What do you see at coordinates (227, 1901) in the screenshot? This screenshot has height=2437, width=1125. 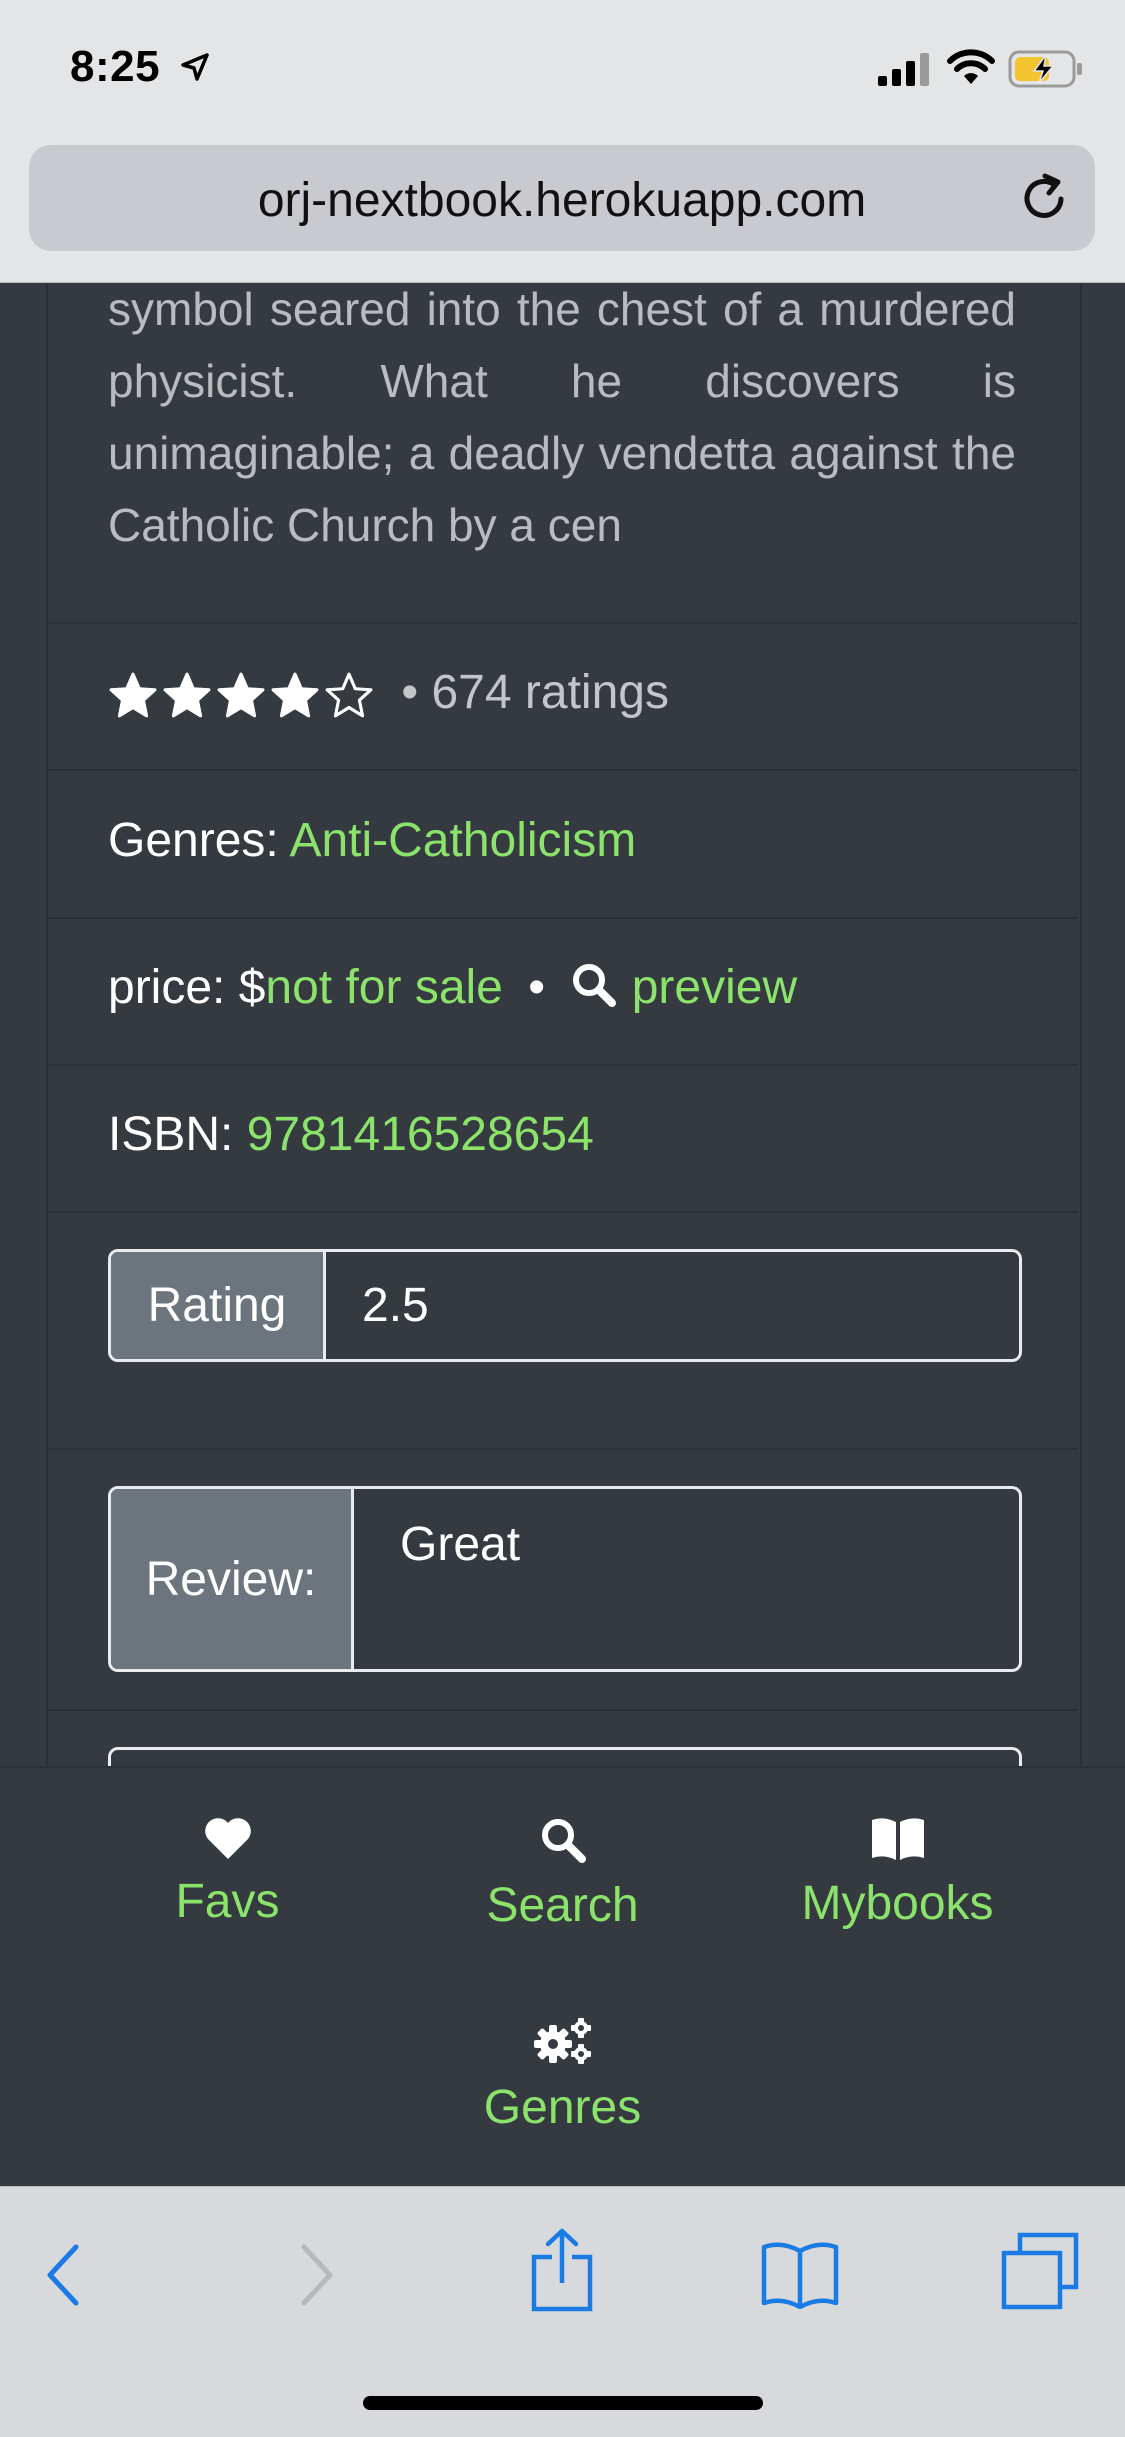 I see `nav-favs-label: Favs` at bounding box center [227, 1901].